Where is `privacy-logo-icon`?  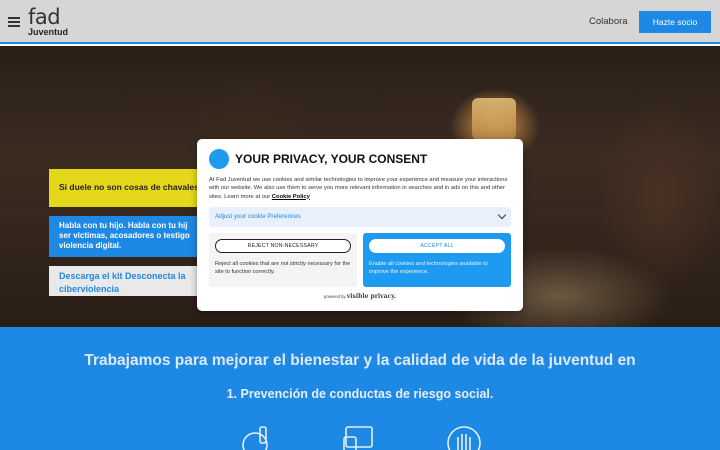
privacy-logo-icon is located at coordinates (219, 159).